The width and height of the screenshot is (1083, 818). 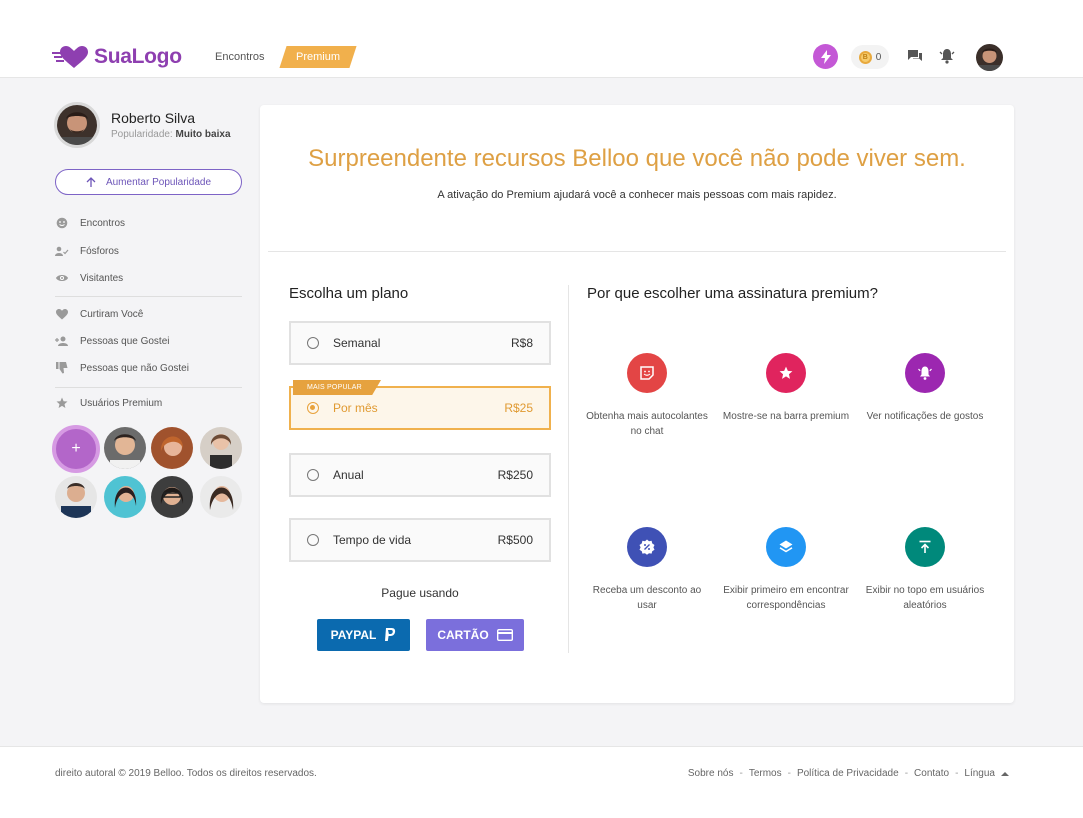 I want to click on sidebar-item-pessoas-que-nao-gostei: Pessoas que não Gostei, so click(x=122, y=368).